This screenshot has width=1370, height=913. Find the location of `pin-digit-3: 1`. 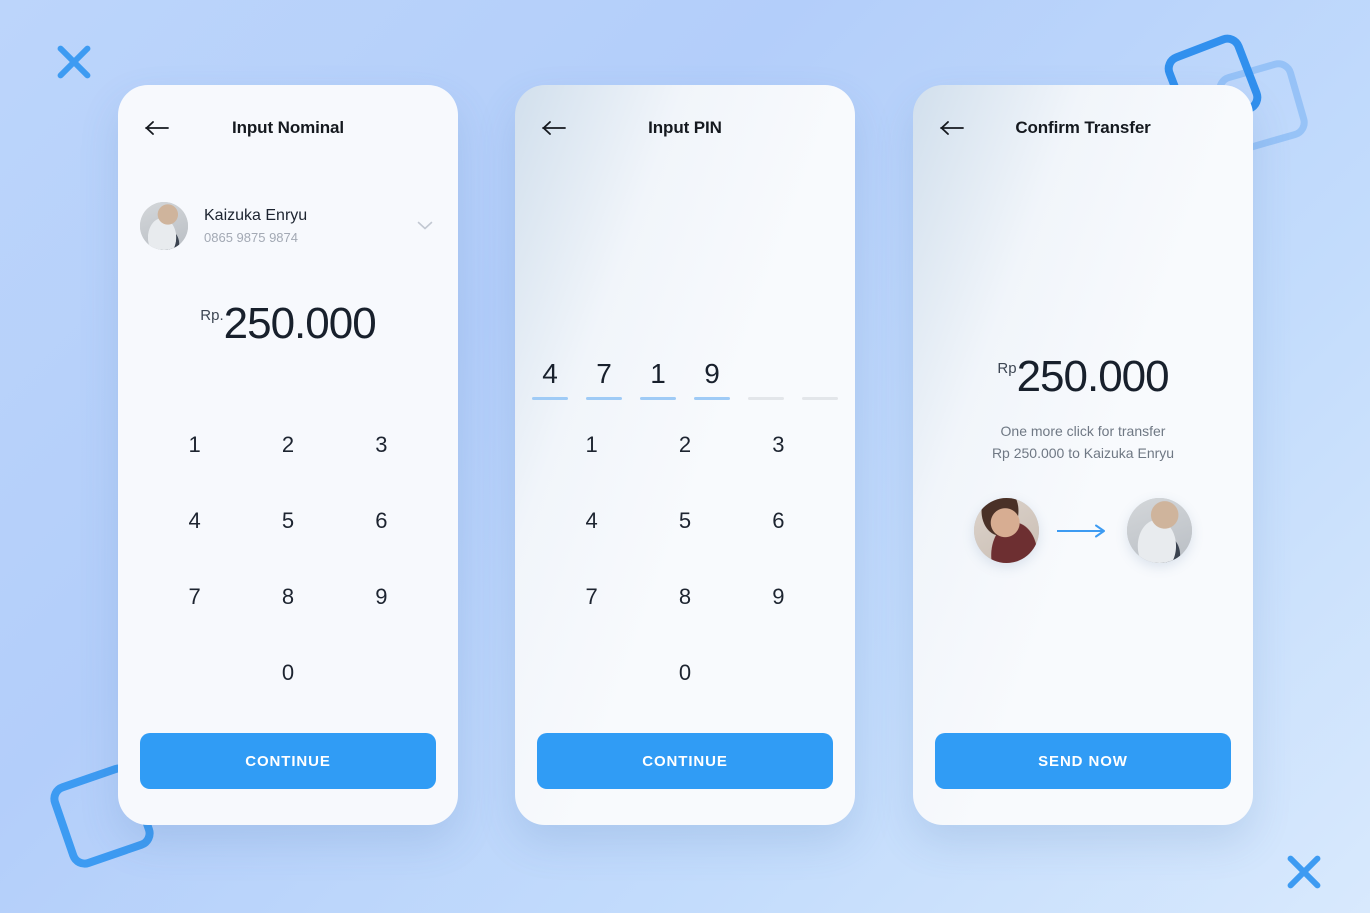

pin-digit-3: 1 is located at coordinates (658, 373).